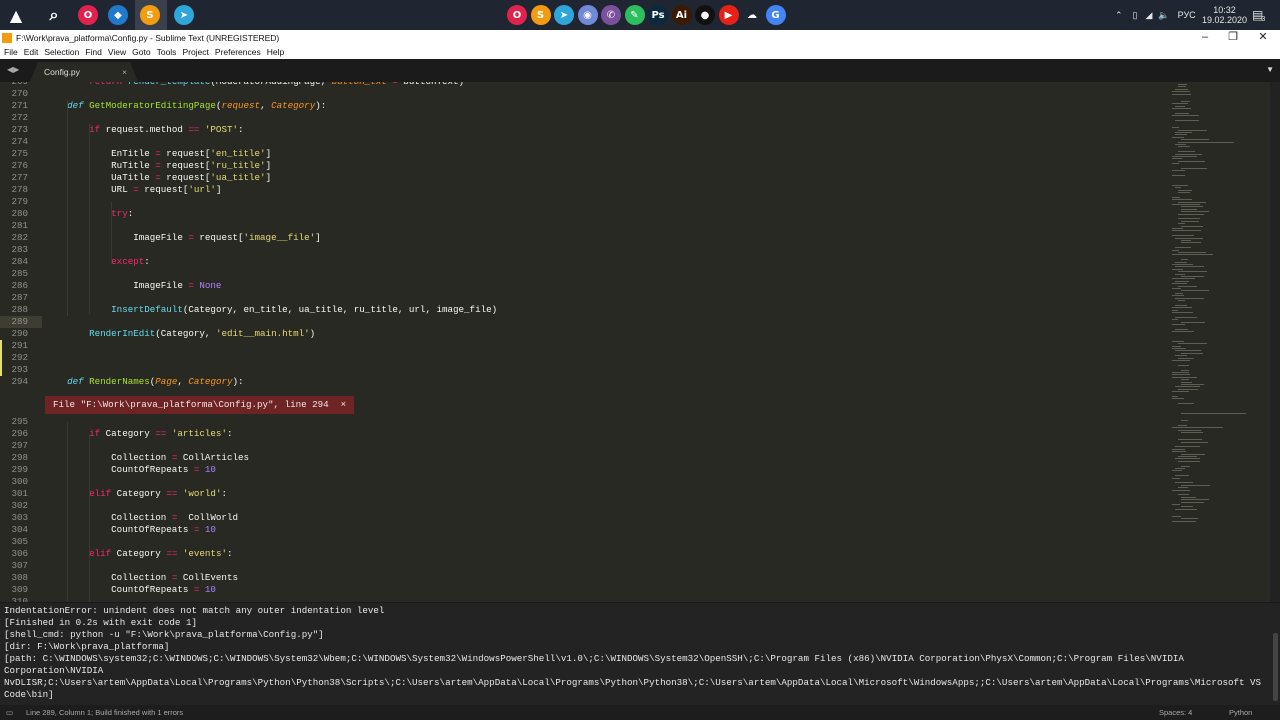 This screenshot has width=1280, height=720. Describe the element at coordinates (238, 52) in the screenshot. I see `menu-preferences: Preferences` at that location.